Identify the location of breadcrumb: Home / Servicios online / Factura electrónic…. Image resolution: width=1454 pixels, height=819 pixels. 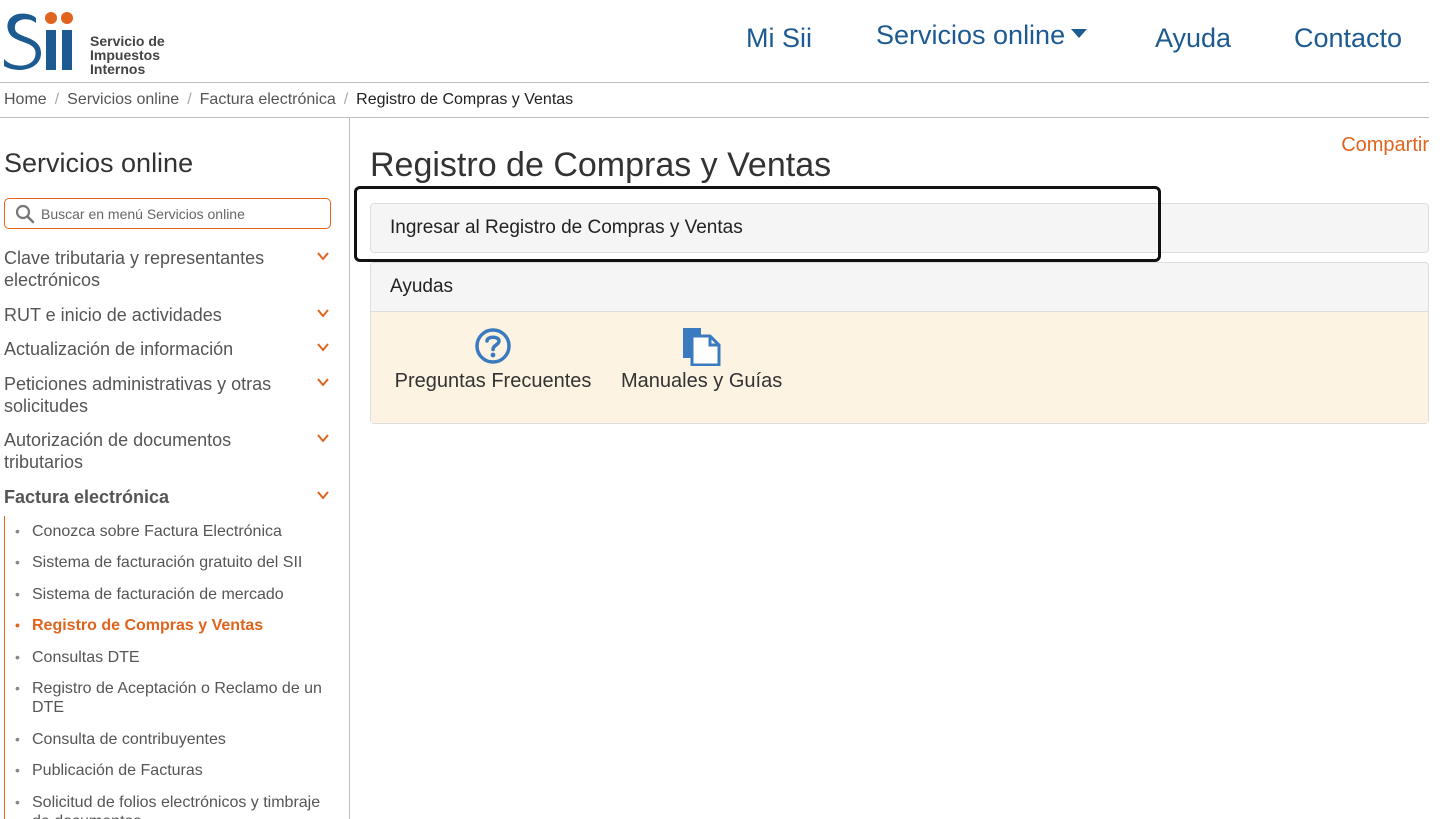
(288, 100).